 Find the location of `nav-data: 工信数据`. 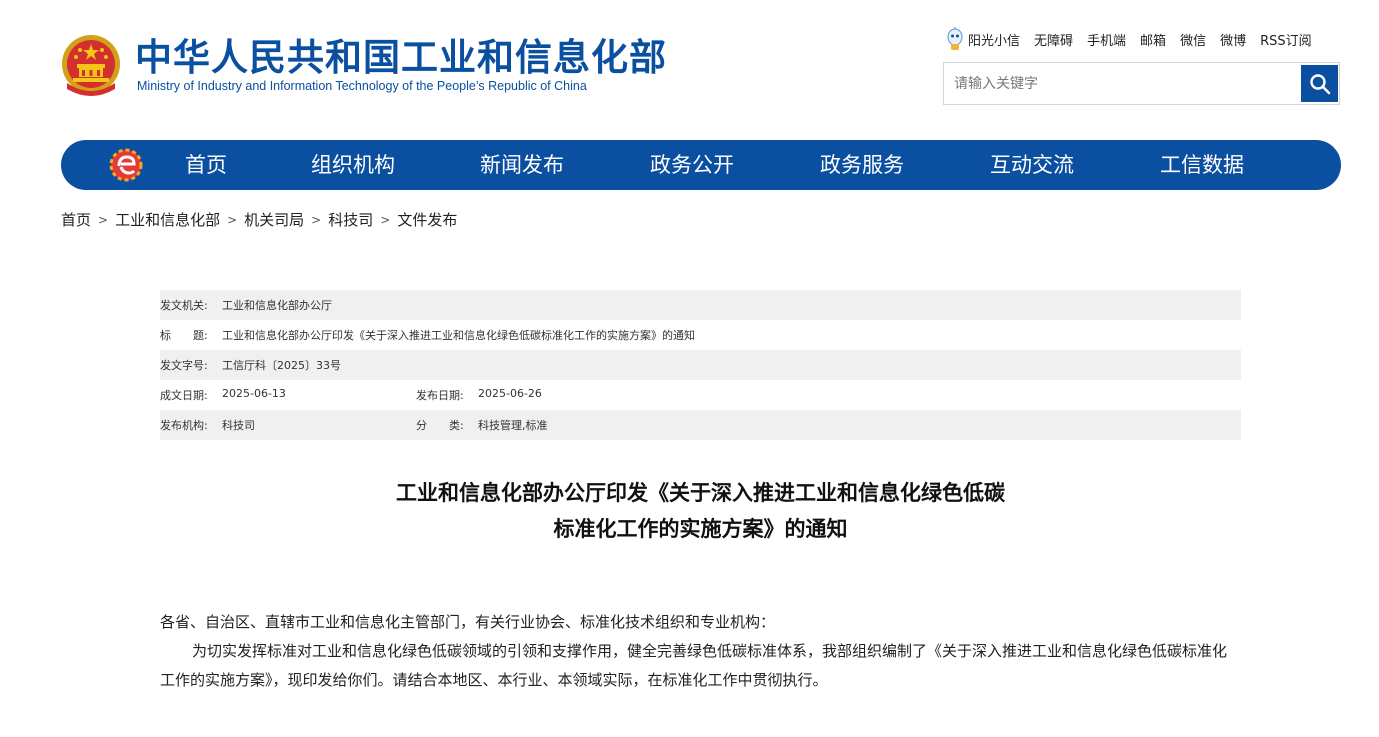

nav-data: 工信数据 is located at coordinates (1202, 165).